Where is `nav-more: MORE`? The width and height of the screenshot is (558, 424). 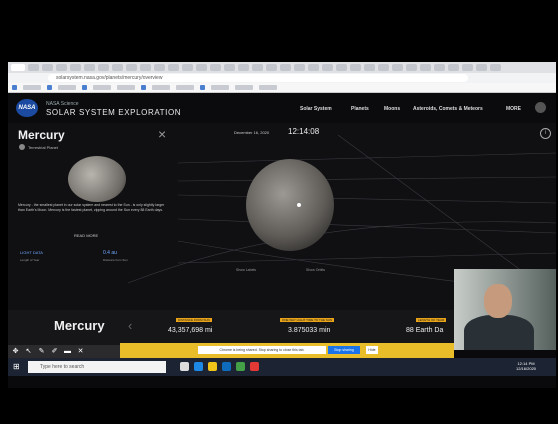
nav-more: MORE is located at coordinates (513, 109).